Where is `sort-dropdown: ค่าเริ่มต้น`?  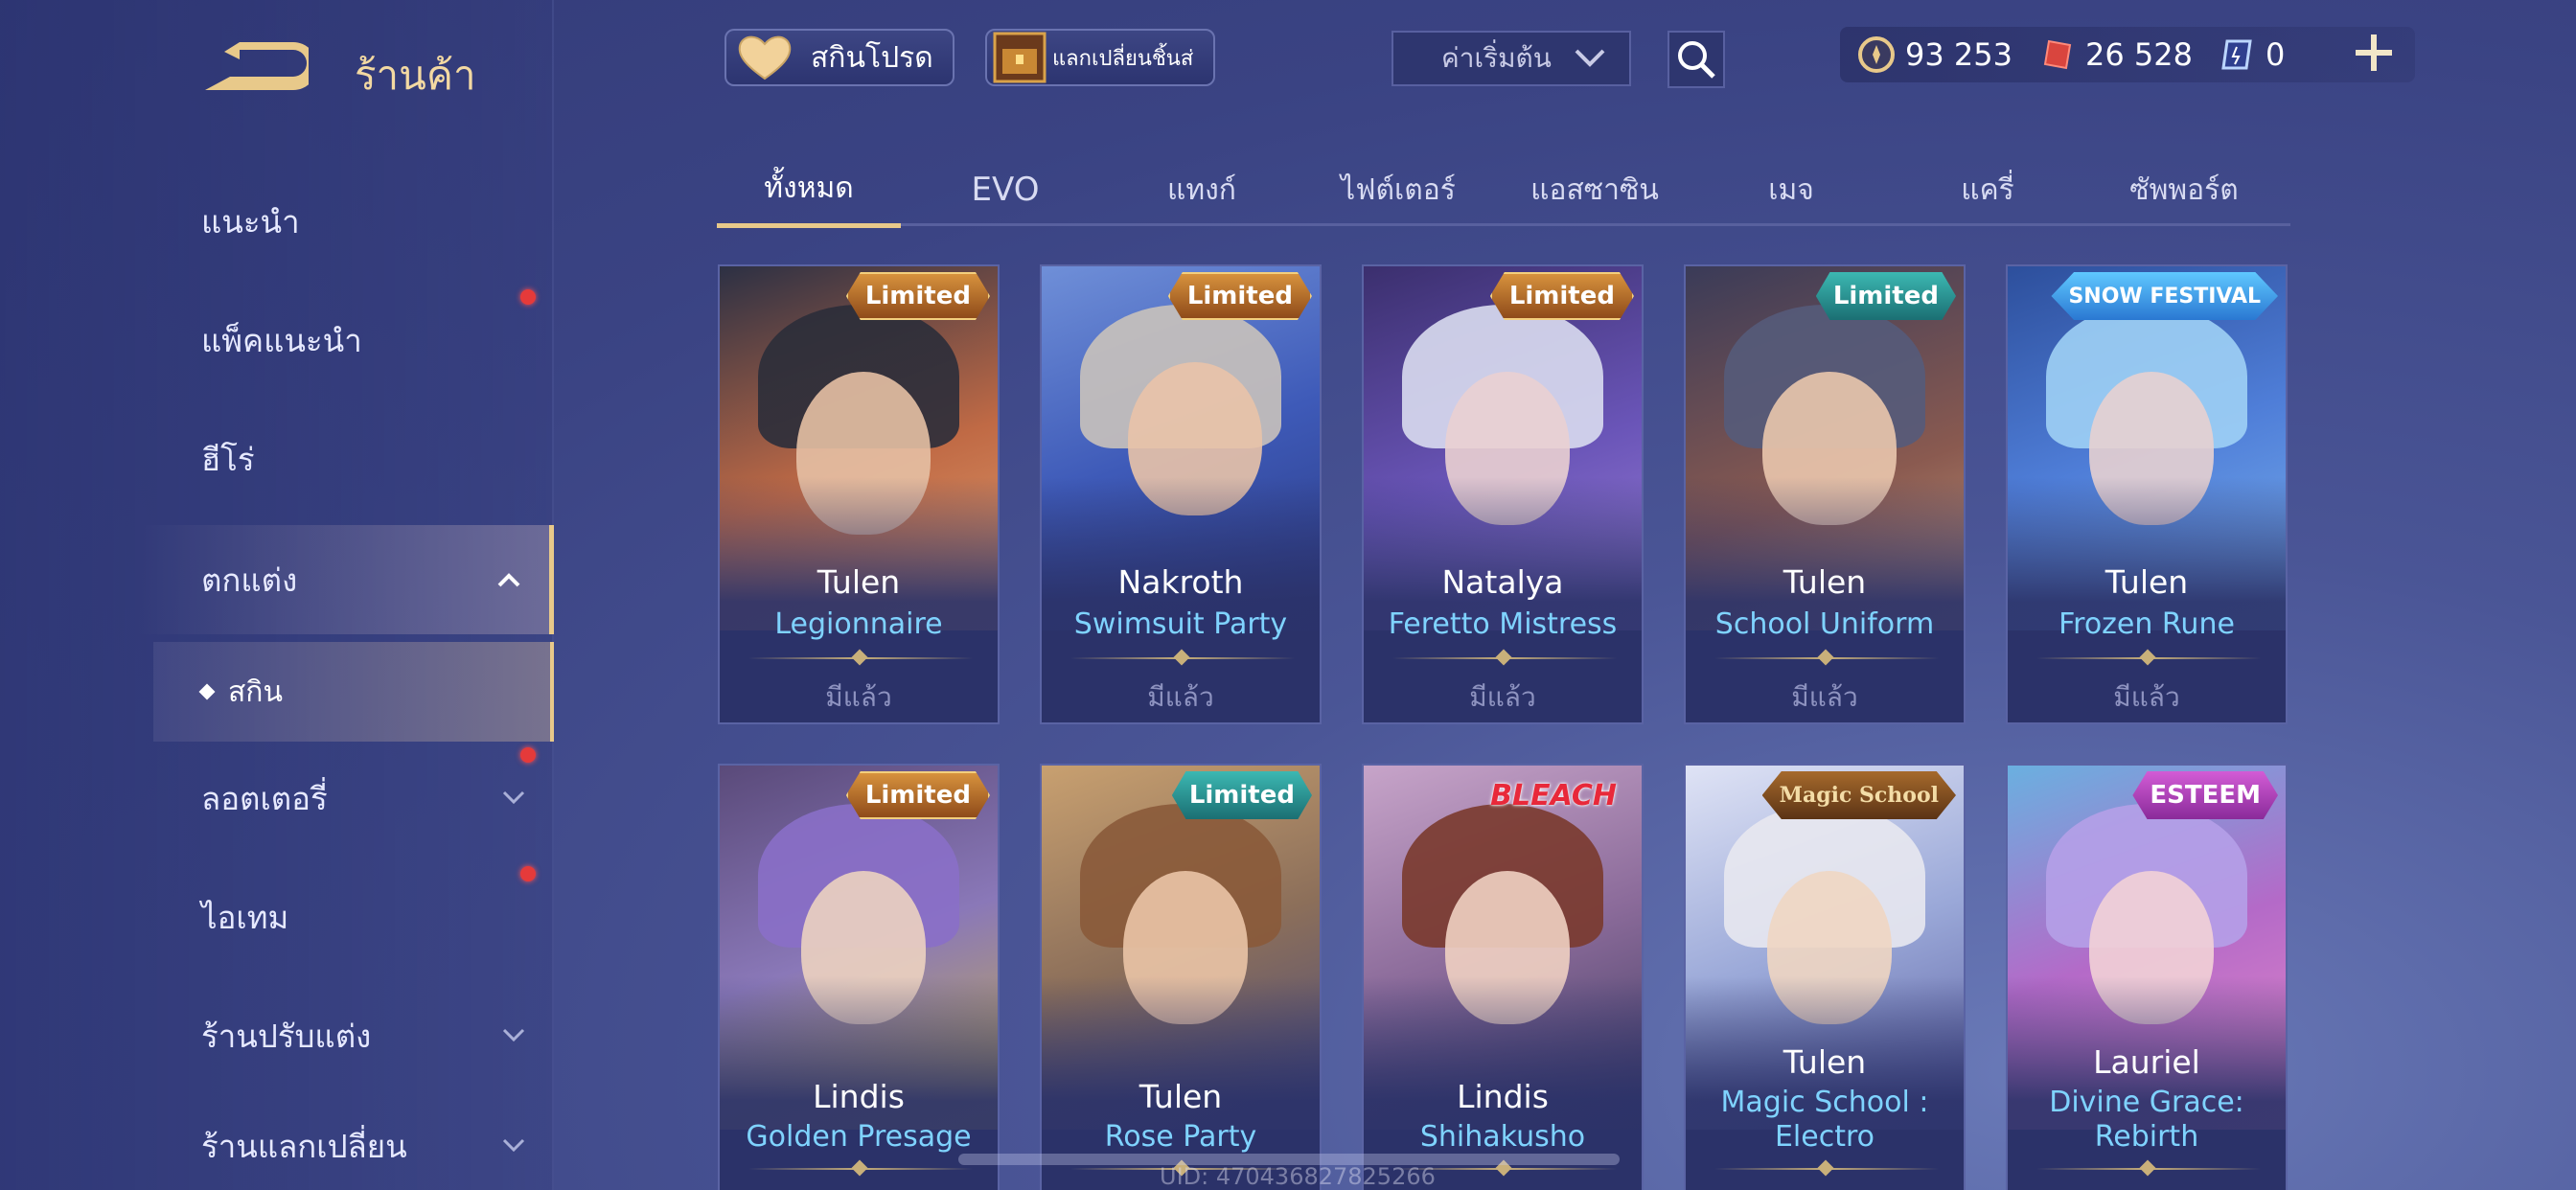 sort-dropdown: ค่าเริ่มต้น is located at coordinates (1511, 59).